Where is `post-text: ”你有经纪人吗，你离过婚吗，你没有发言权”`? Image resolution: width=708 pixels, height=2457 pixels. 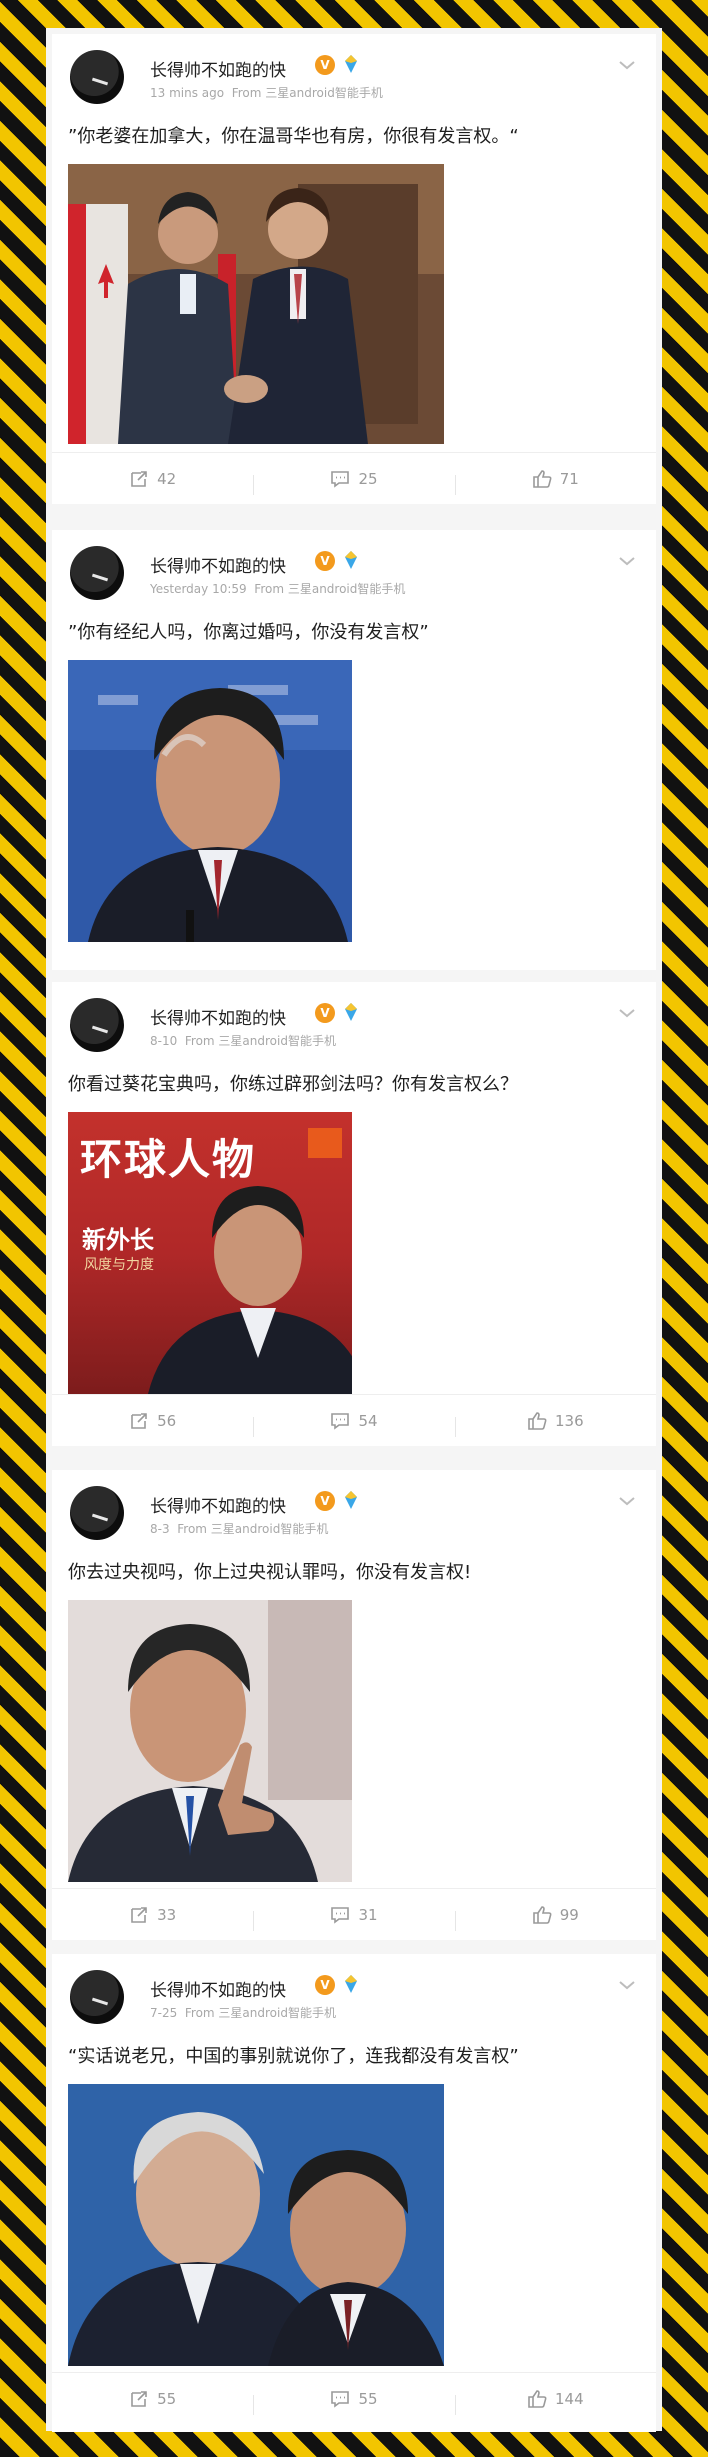
post-text: ”你有经纪人吗，你离过婚吗，你没有发言权” is located at coordinates (248, 632).